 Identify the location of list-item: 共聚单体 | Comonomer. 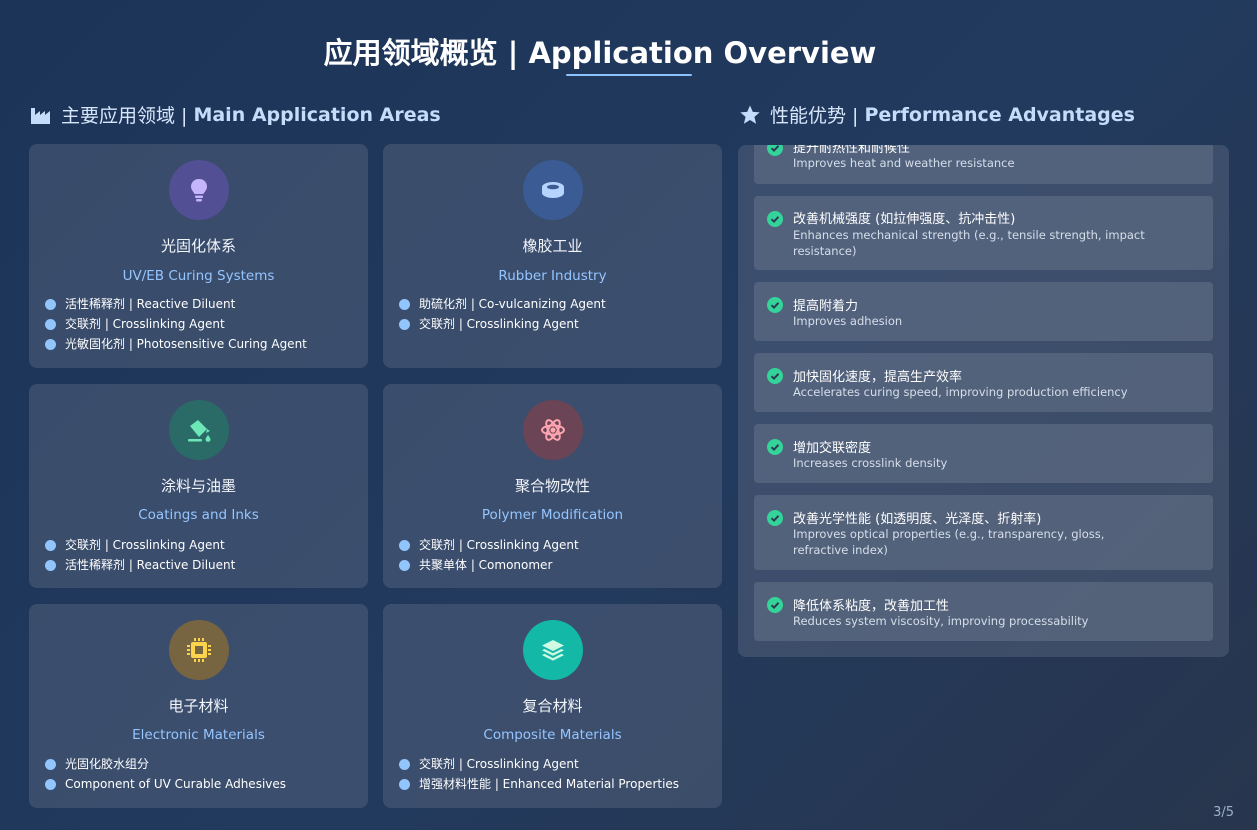
(489, 565).